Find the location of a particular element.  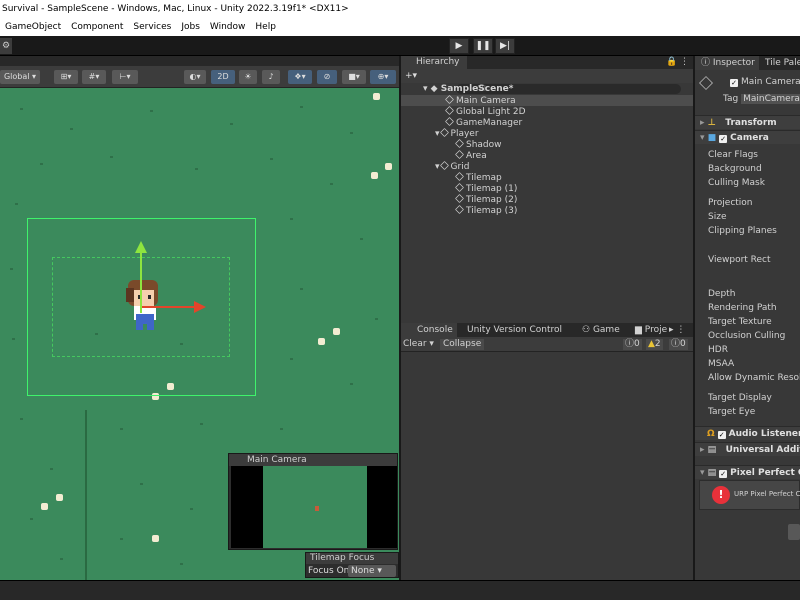

lighting-icon: ☀ is located at coordinates (248, 77).